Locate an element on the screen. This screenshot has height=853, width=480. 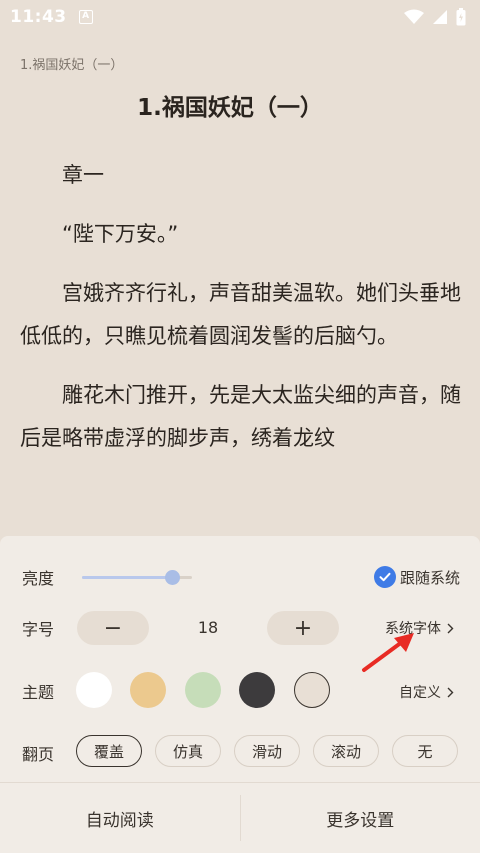
annotation-arrow-icon is located at coordinates (388, 652).